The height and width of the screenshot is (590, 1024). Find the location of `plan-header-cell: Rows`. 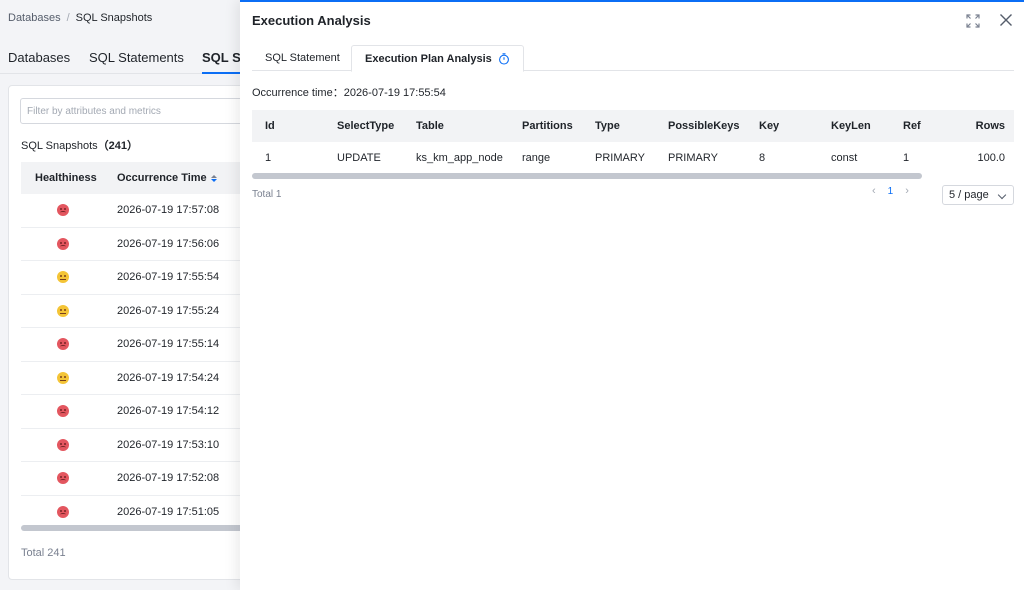

plan-header-cell: Rows is located at coordinates (990, 126).